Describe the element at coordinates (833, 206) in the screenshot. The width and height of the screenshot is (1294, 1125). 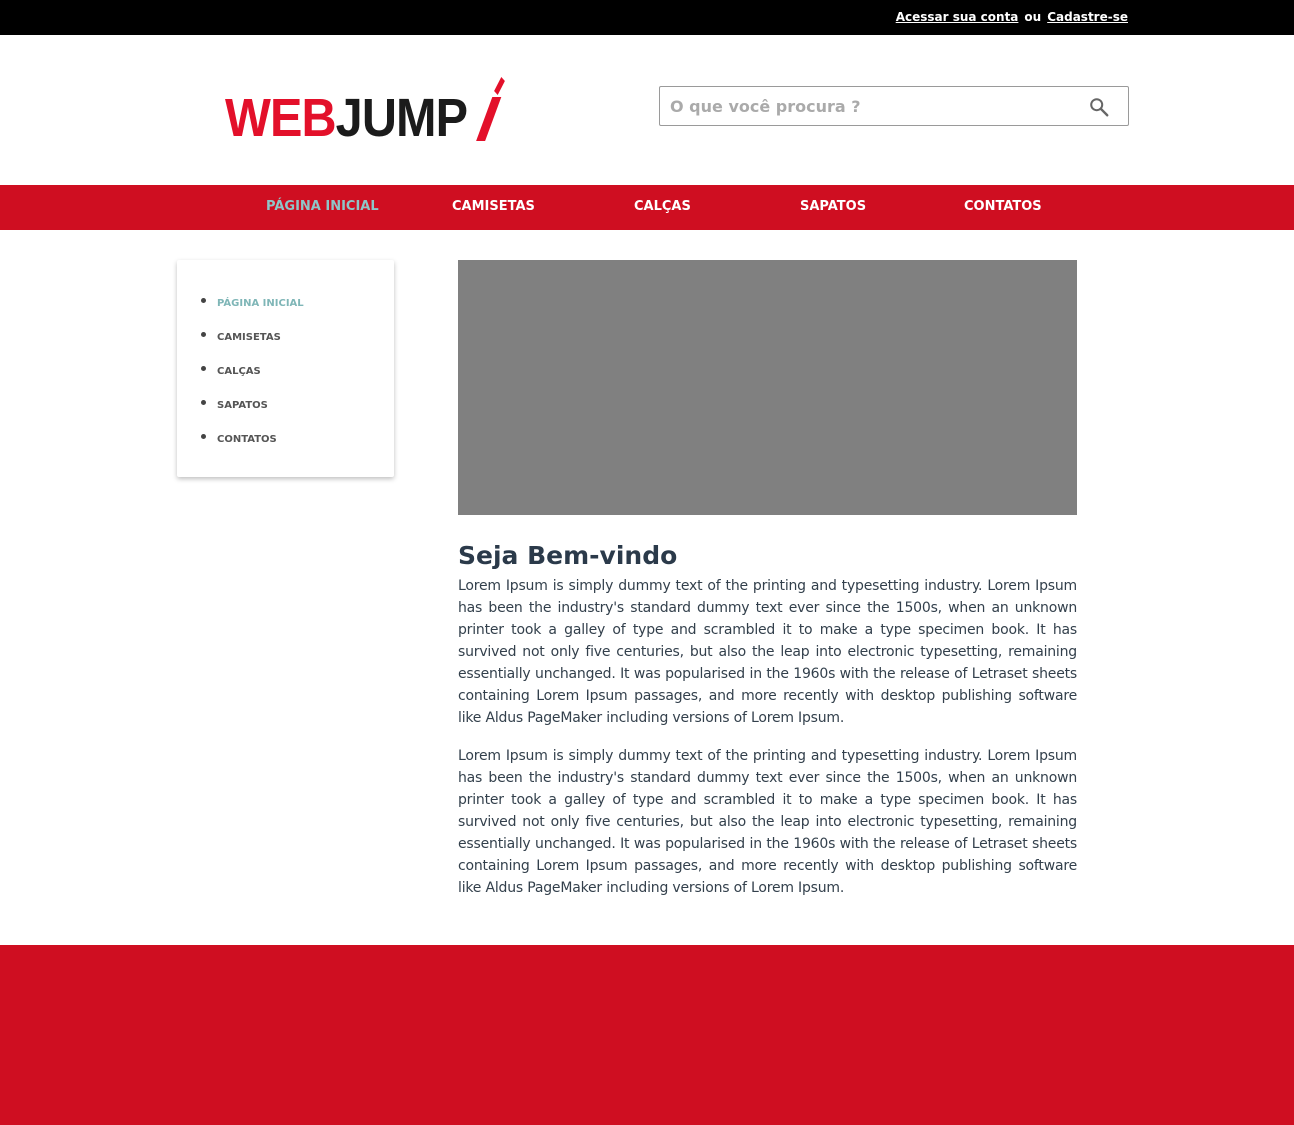
I see `nav-item-sapatos: Sapatos` at that location.